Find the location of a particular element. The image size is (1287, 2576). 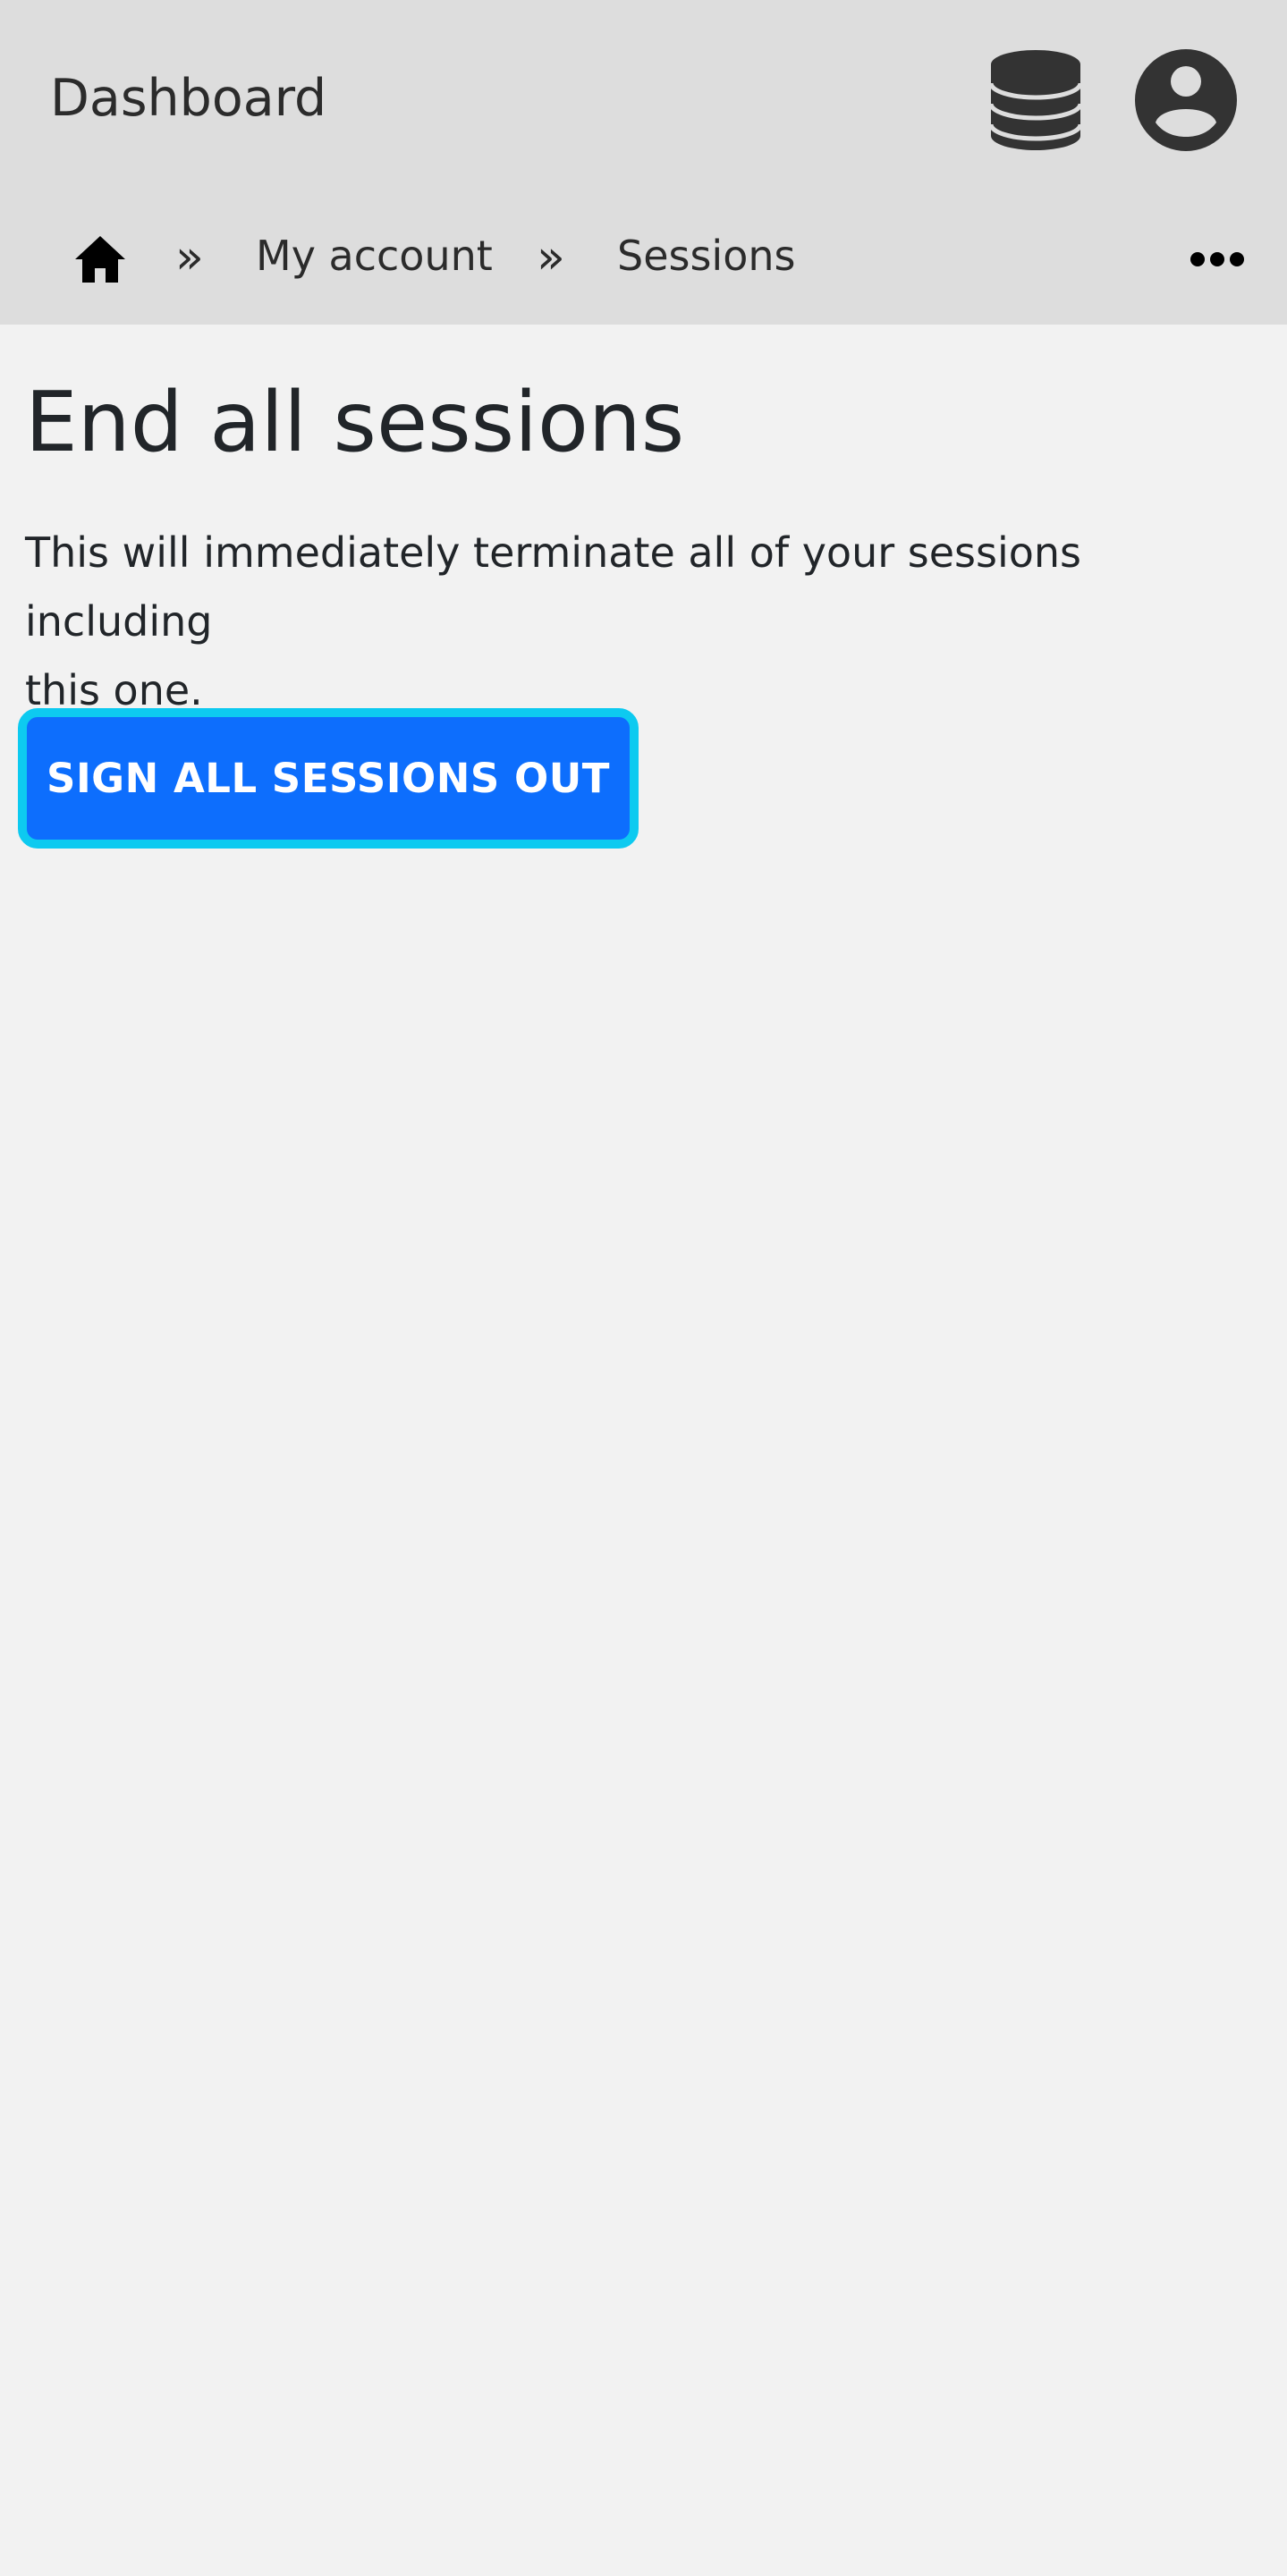

user-circle-icon is located at coordinates (1186, 100).